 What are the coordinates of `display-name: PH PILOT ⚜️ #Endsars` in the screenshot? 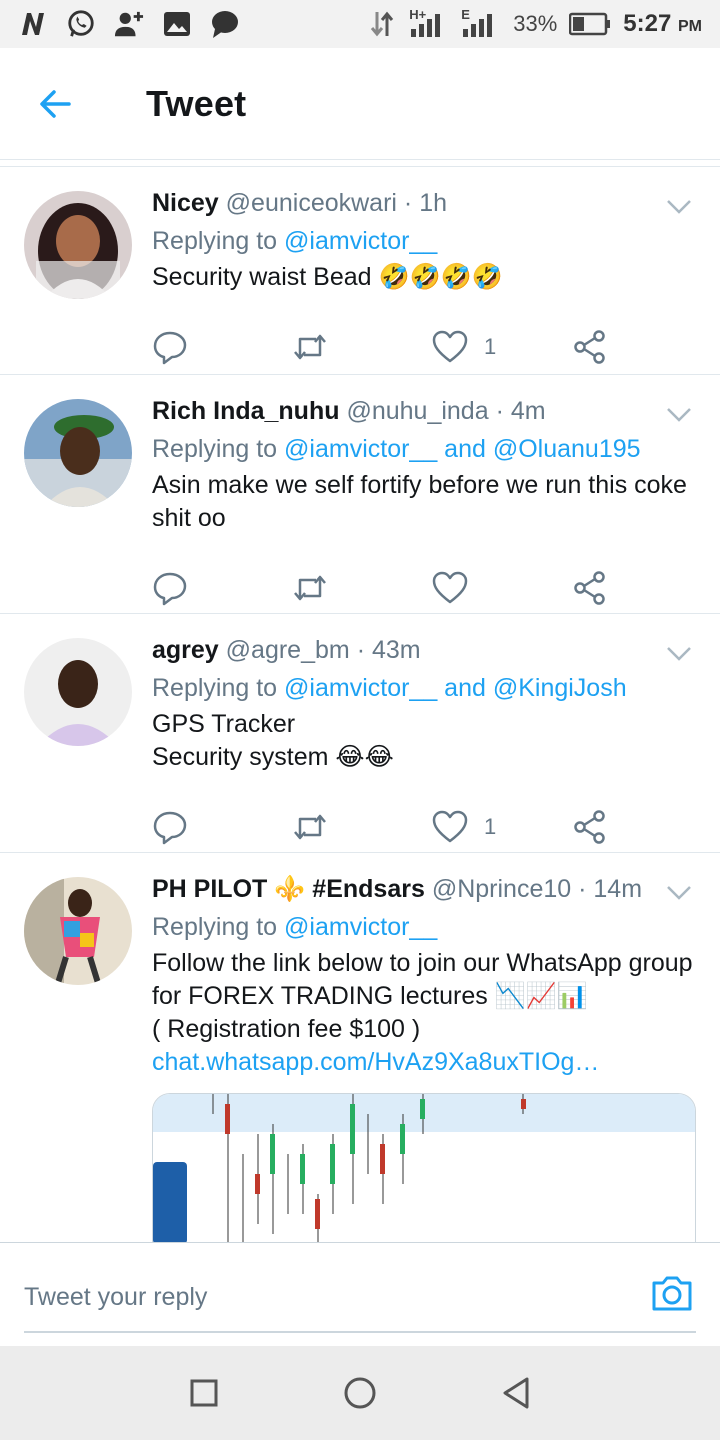 It's located at (288, 889).